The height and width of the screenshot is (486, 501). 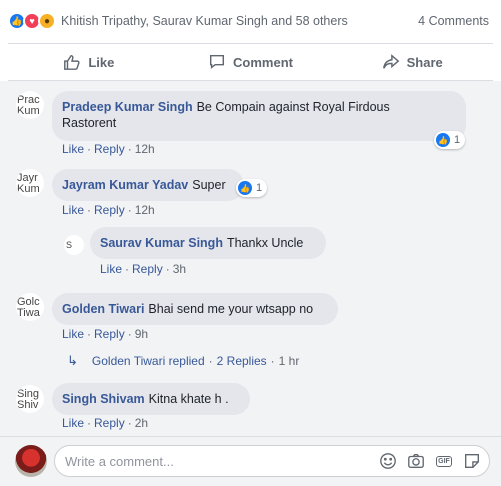 I want to click on like-button: Like, so click(x=89, y=62).